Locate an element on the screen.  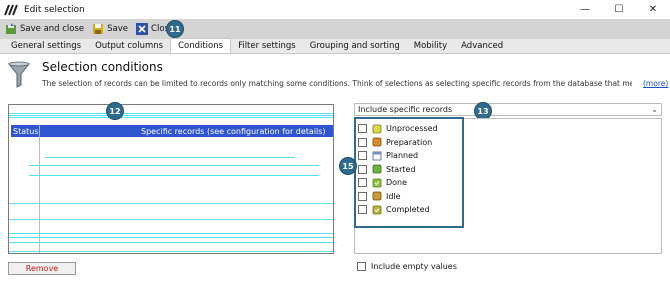
callout-badge-12: 12 is located at coordinates (115, 111).